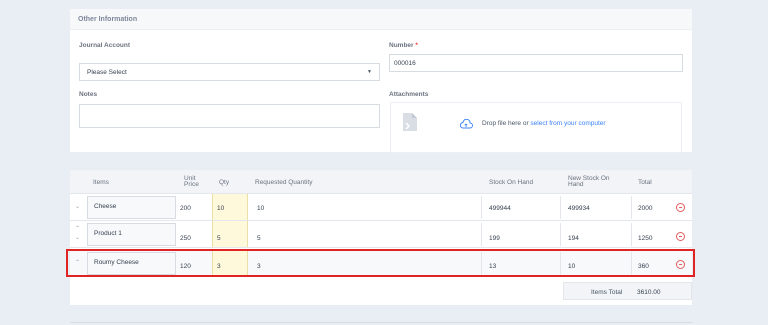 The image size is (768, 325). I want to click on qty-input: 5, so click(230, 234).